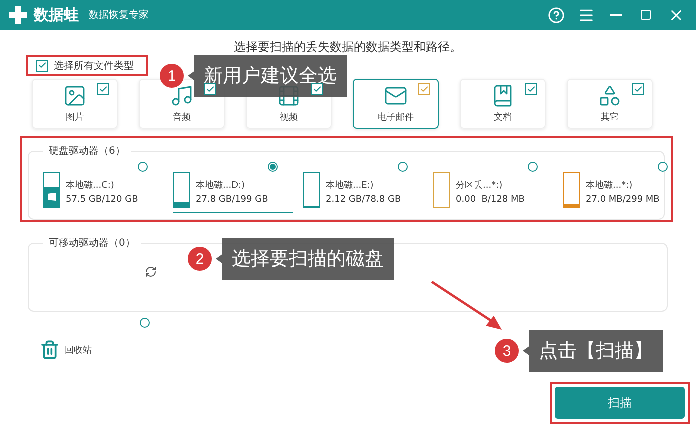 The width and height of the screenshot is (696, 427). I want to click on drive-name: 本地磁...E:), so click(350, 186).